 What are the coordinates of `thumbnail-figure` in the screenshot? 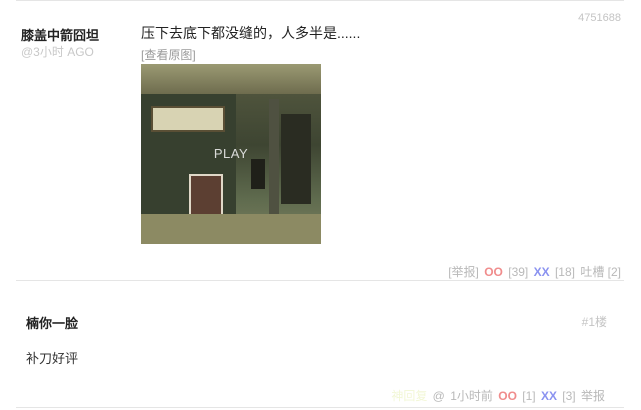 It's located at (258, 174).